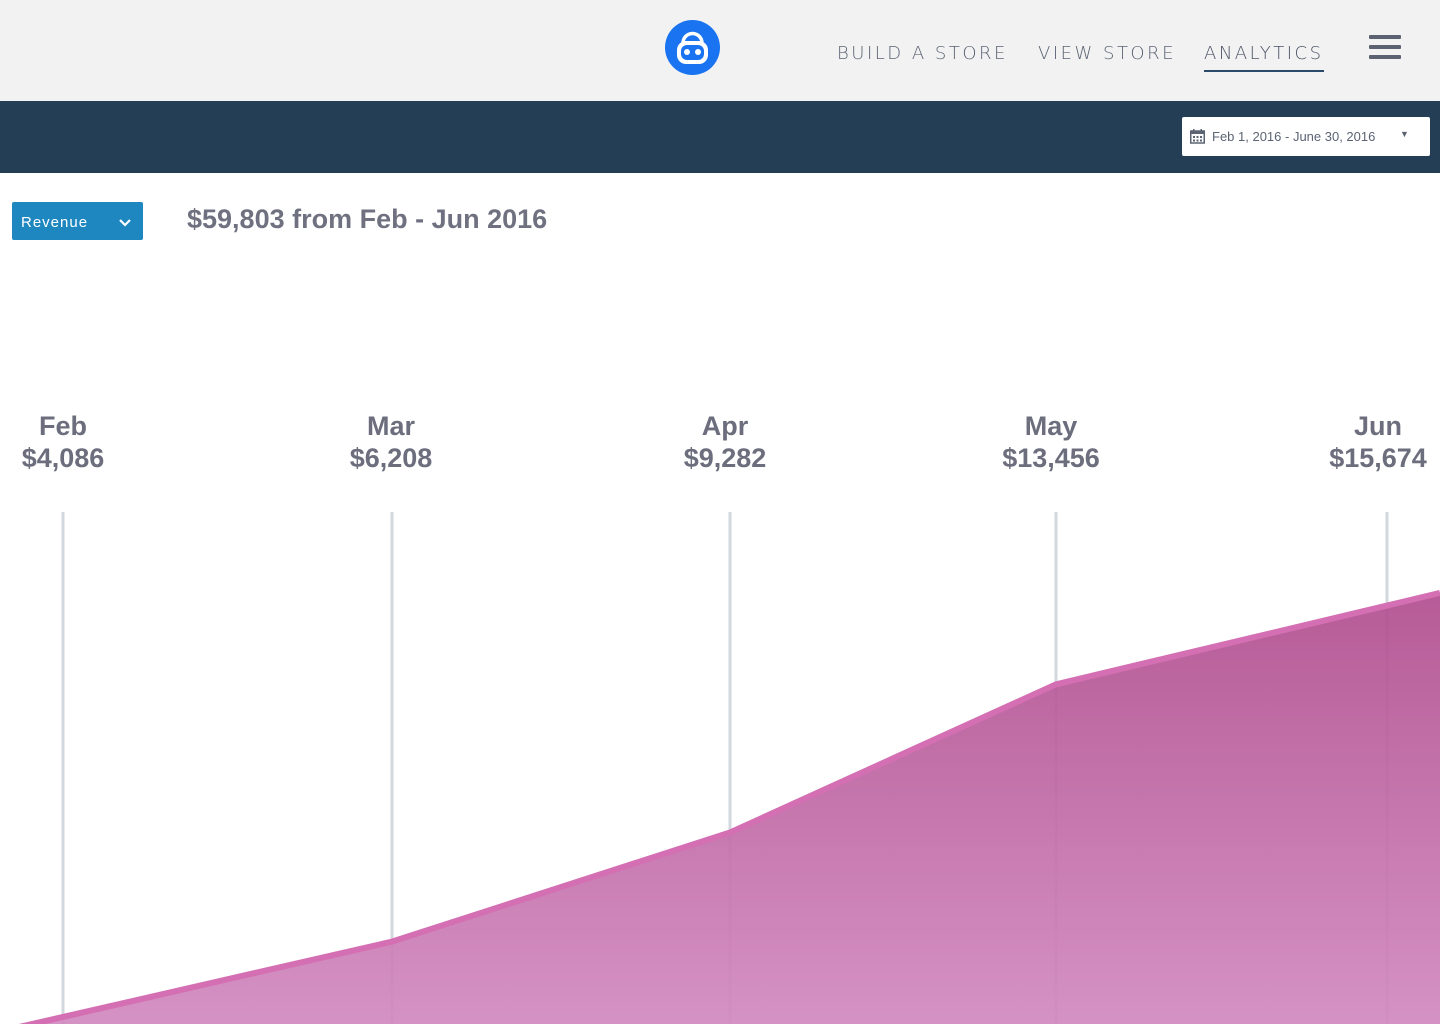 This screenshot has height=1024, width=1440. Describe the element at coordinates (63, 458) in the screenshot. I see `data-value-label: $4,086` at that location.